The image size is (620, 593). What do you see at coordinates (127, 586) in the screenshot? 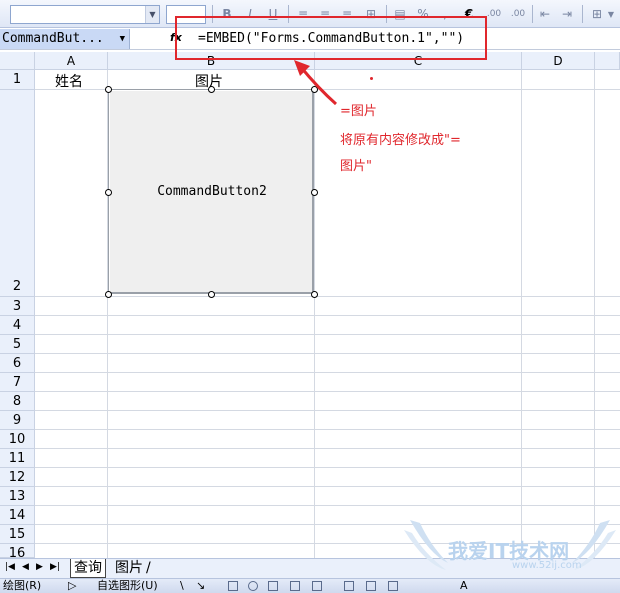
I see `autoshapes-button: 自选图形(U)` at bounding box center [127, 586].